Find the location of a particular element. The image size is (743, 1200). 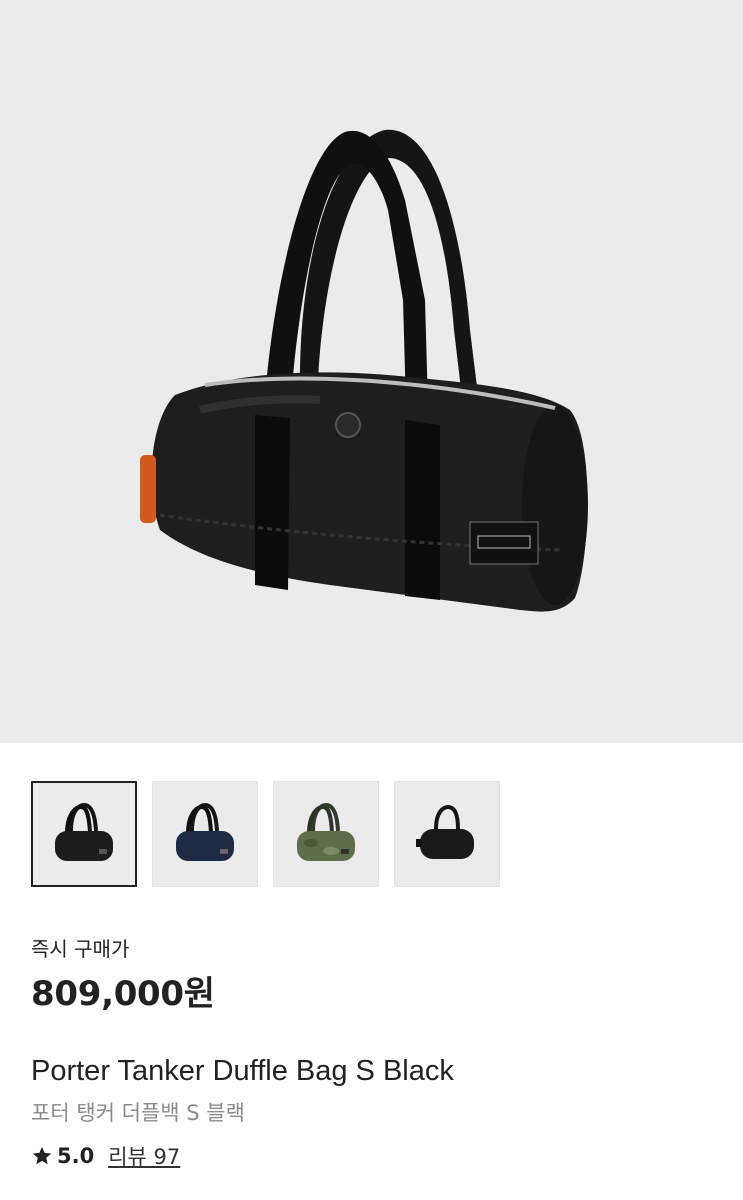

thumbnail-navy is located at coordinates (205, 834).